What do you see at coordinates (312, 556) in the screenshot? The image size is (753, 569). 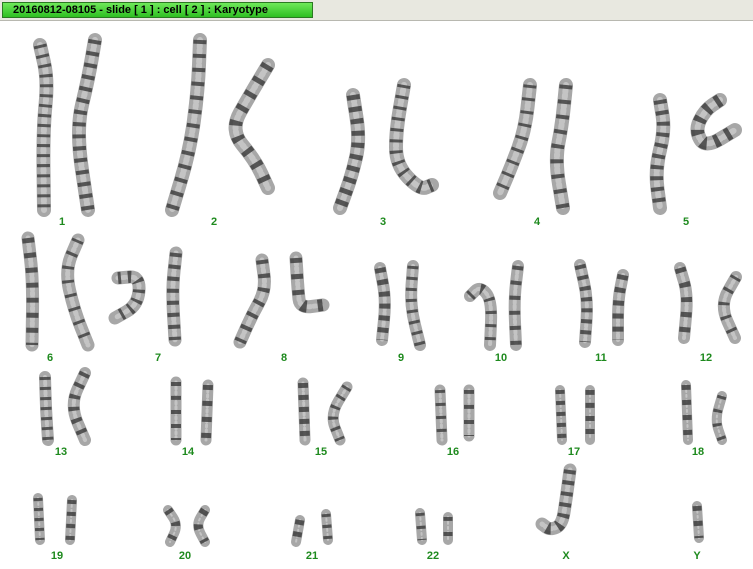 I see `chromosome-label-21: 21` at bounding box center [312, 556].